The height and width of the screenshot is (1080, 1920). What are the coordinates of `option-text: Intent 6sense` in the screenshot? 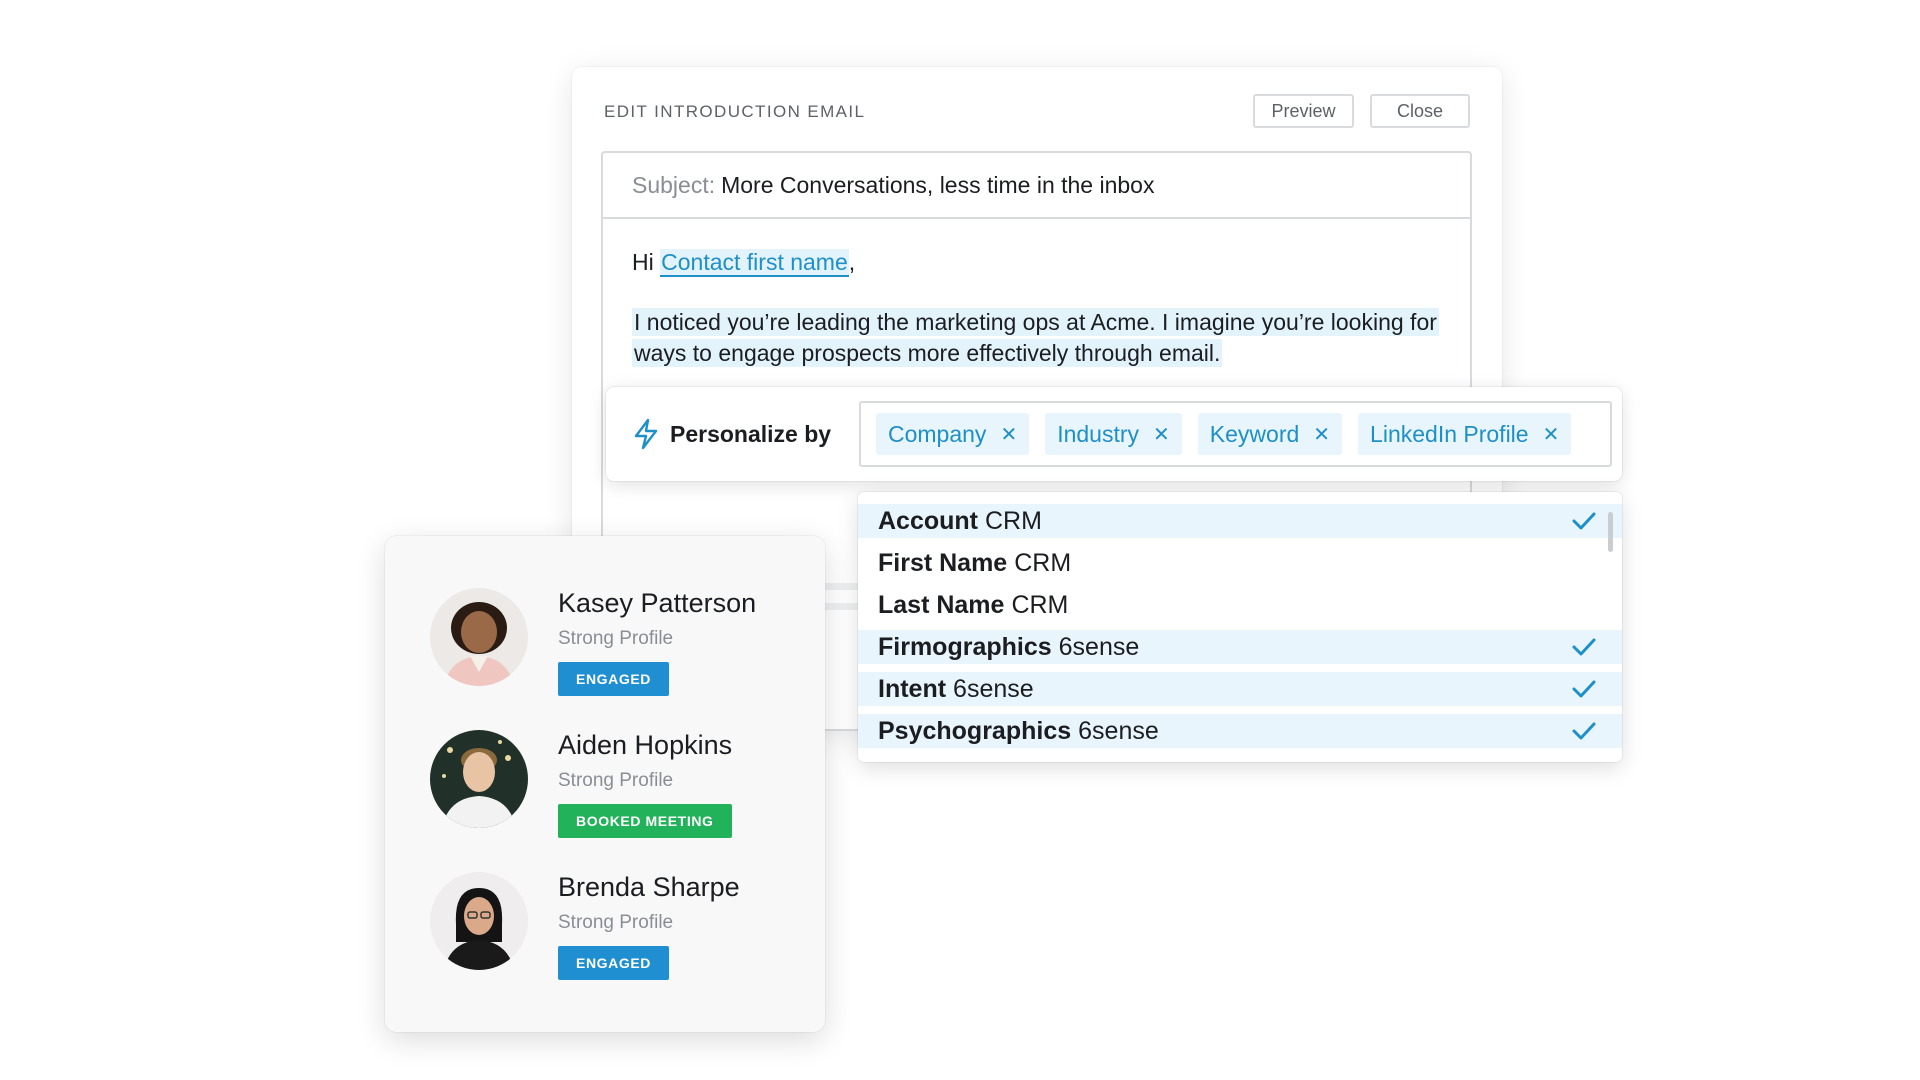 It's located at (956, 689).